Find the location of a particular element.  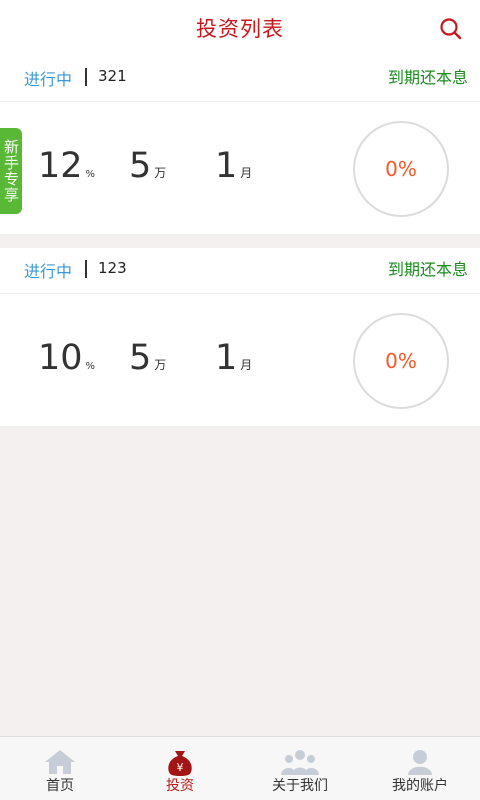

tab-invest: ¥ 投资 is located at coordinates (180, 768).